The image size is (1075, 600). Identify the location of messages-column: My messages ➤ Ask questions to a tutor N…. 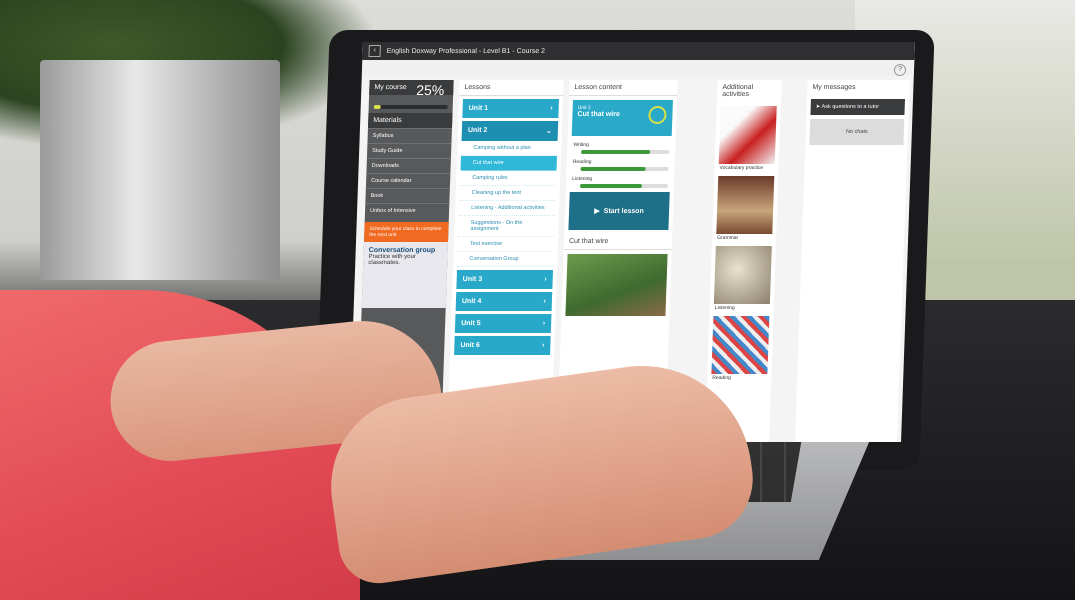
(852, 261).